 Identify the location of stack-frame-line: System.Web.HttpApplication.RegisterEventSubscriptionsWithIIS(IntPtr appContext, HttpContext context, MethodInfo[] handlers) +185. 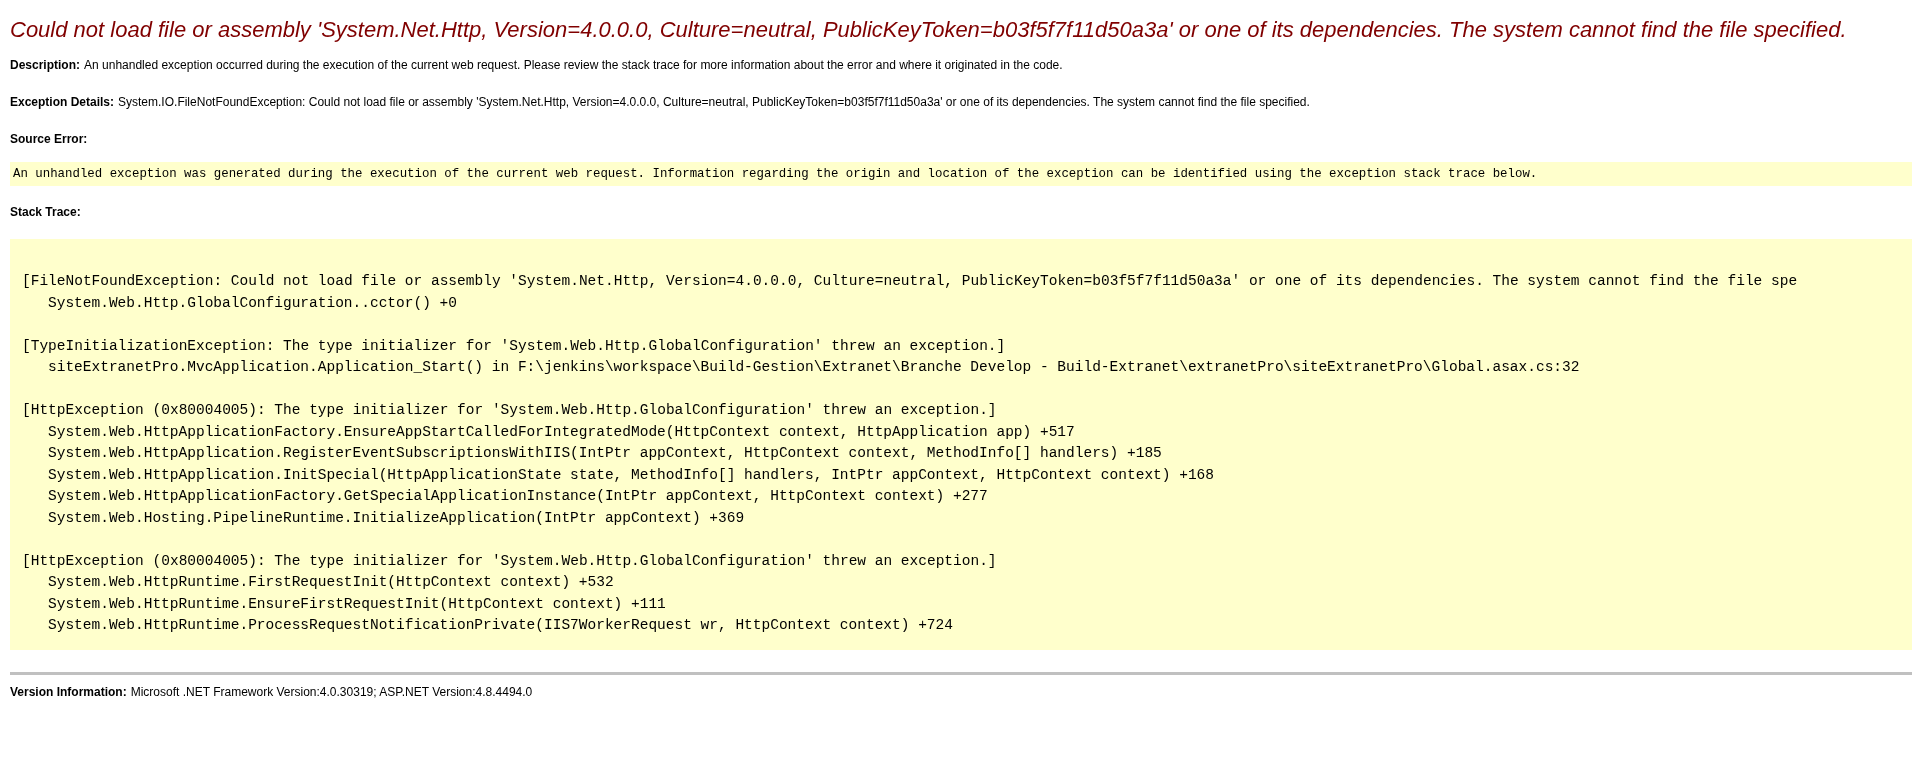
(604, 453).